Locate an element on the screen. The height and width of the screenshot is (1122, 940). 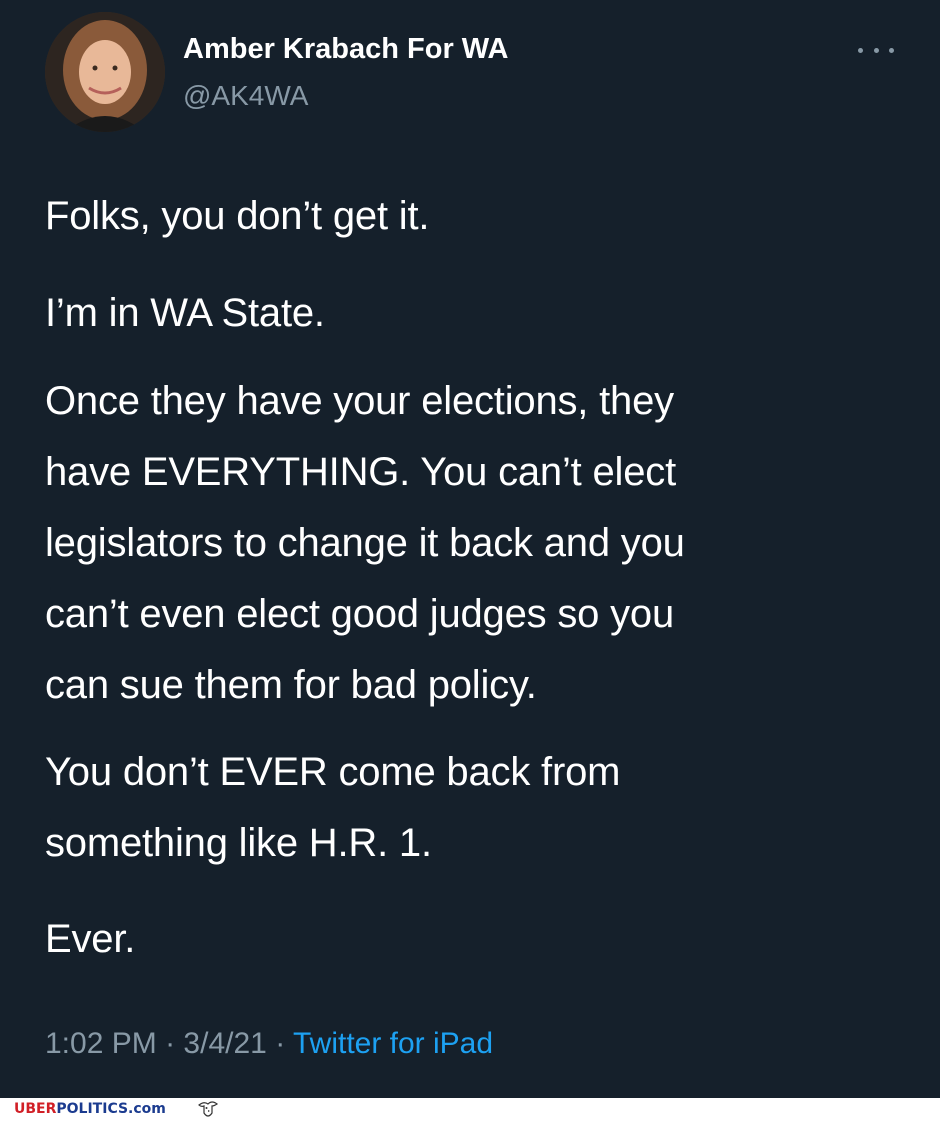
more-options-icon is located at coordinates (876, 50).